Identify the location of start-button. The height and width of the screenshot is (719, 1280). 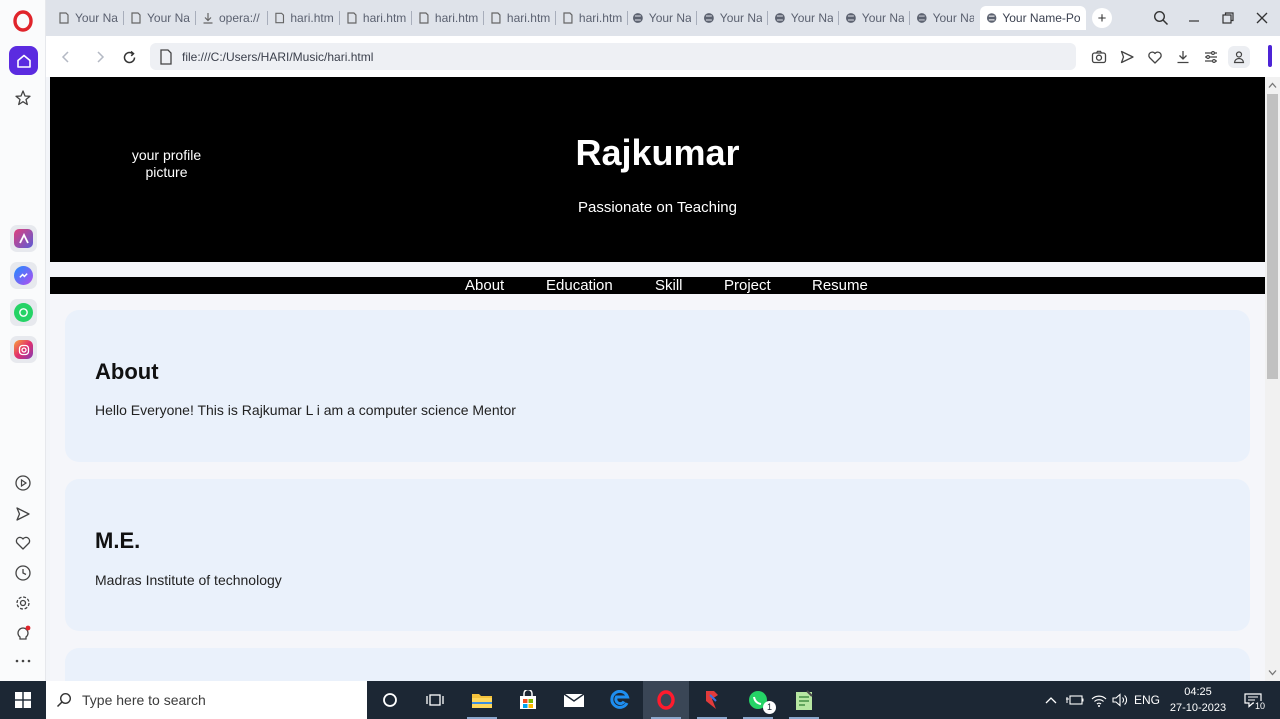
(23, 700).